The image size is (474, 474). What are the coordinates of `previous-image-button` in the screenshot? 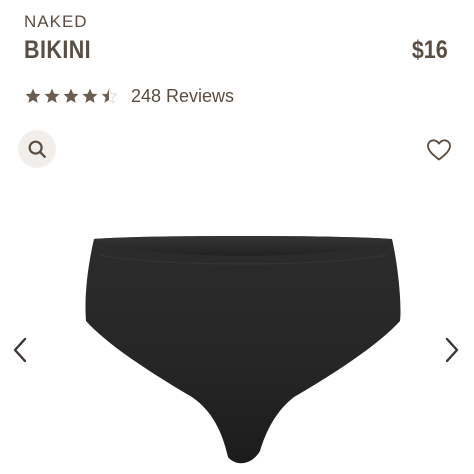 It's located at (20, 350).